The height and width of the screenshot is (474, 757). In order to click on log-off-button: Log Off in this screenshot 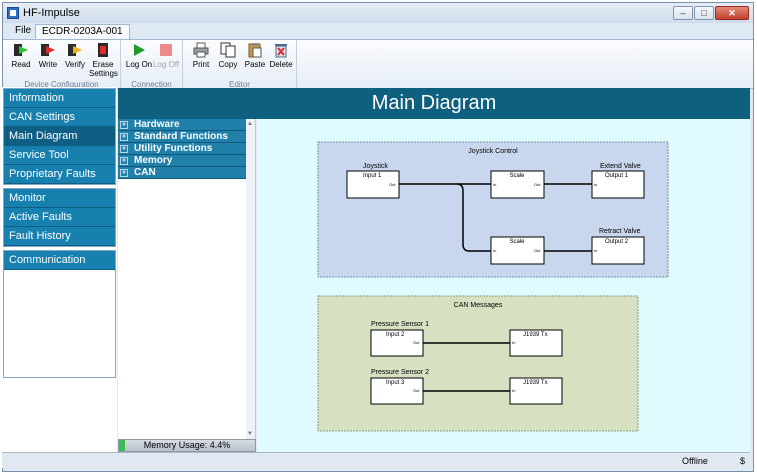, I will do `click(166, 55)`.